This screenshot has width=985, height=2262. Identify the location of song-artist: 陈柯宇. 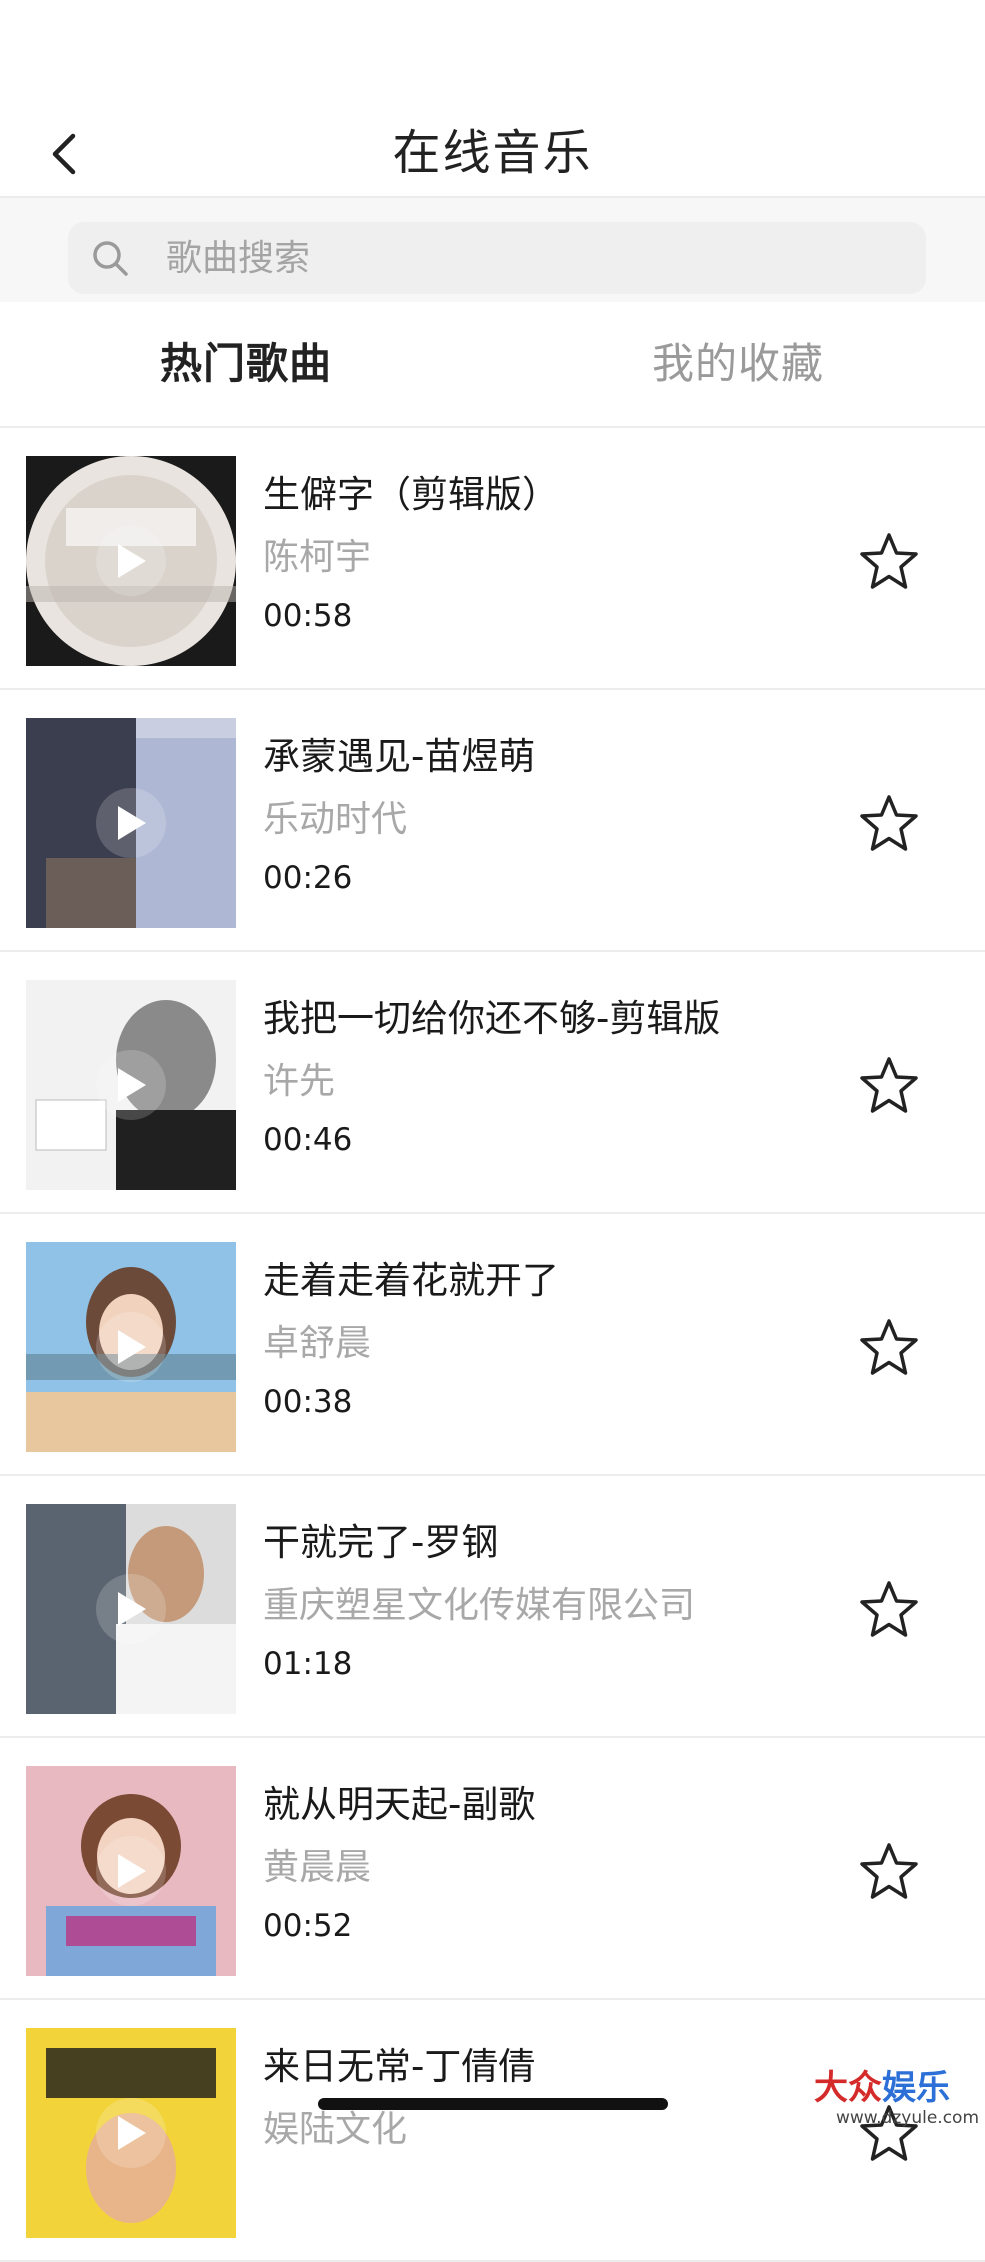
(317, 557).